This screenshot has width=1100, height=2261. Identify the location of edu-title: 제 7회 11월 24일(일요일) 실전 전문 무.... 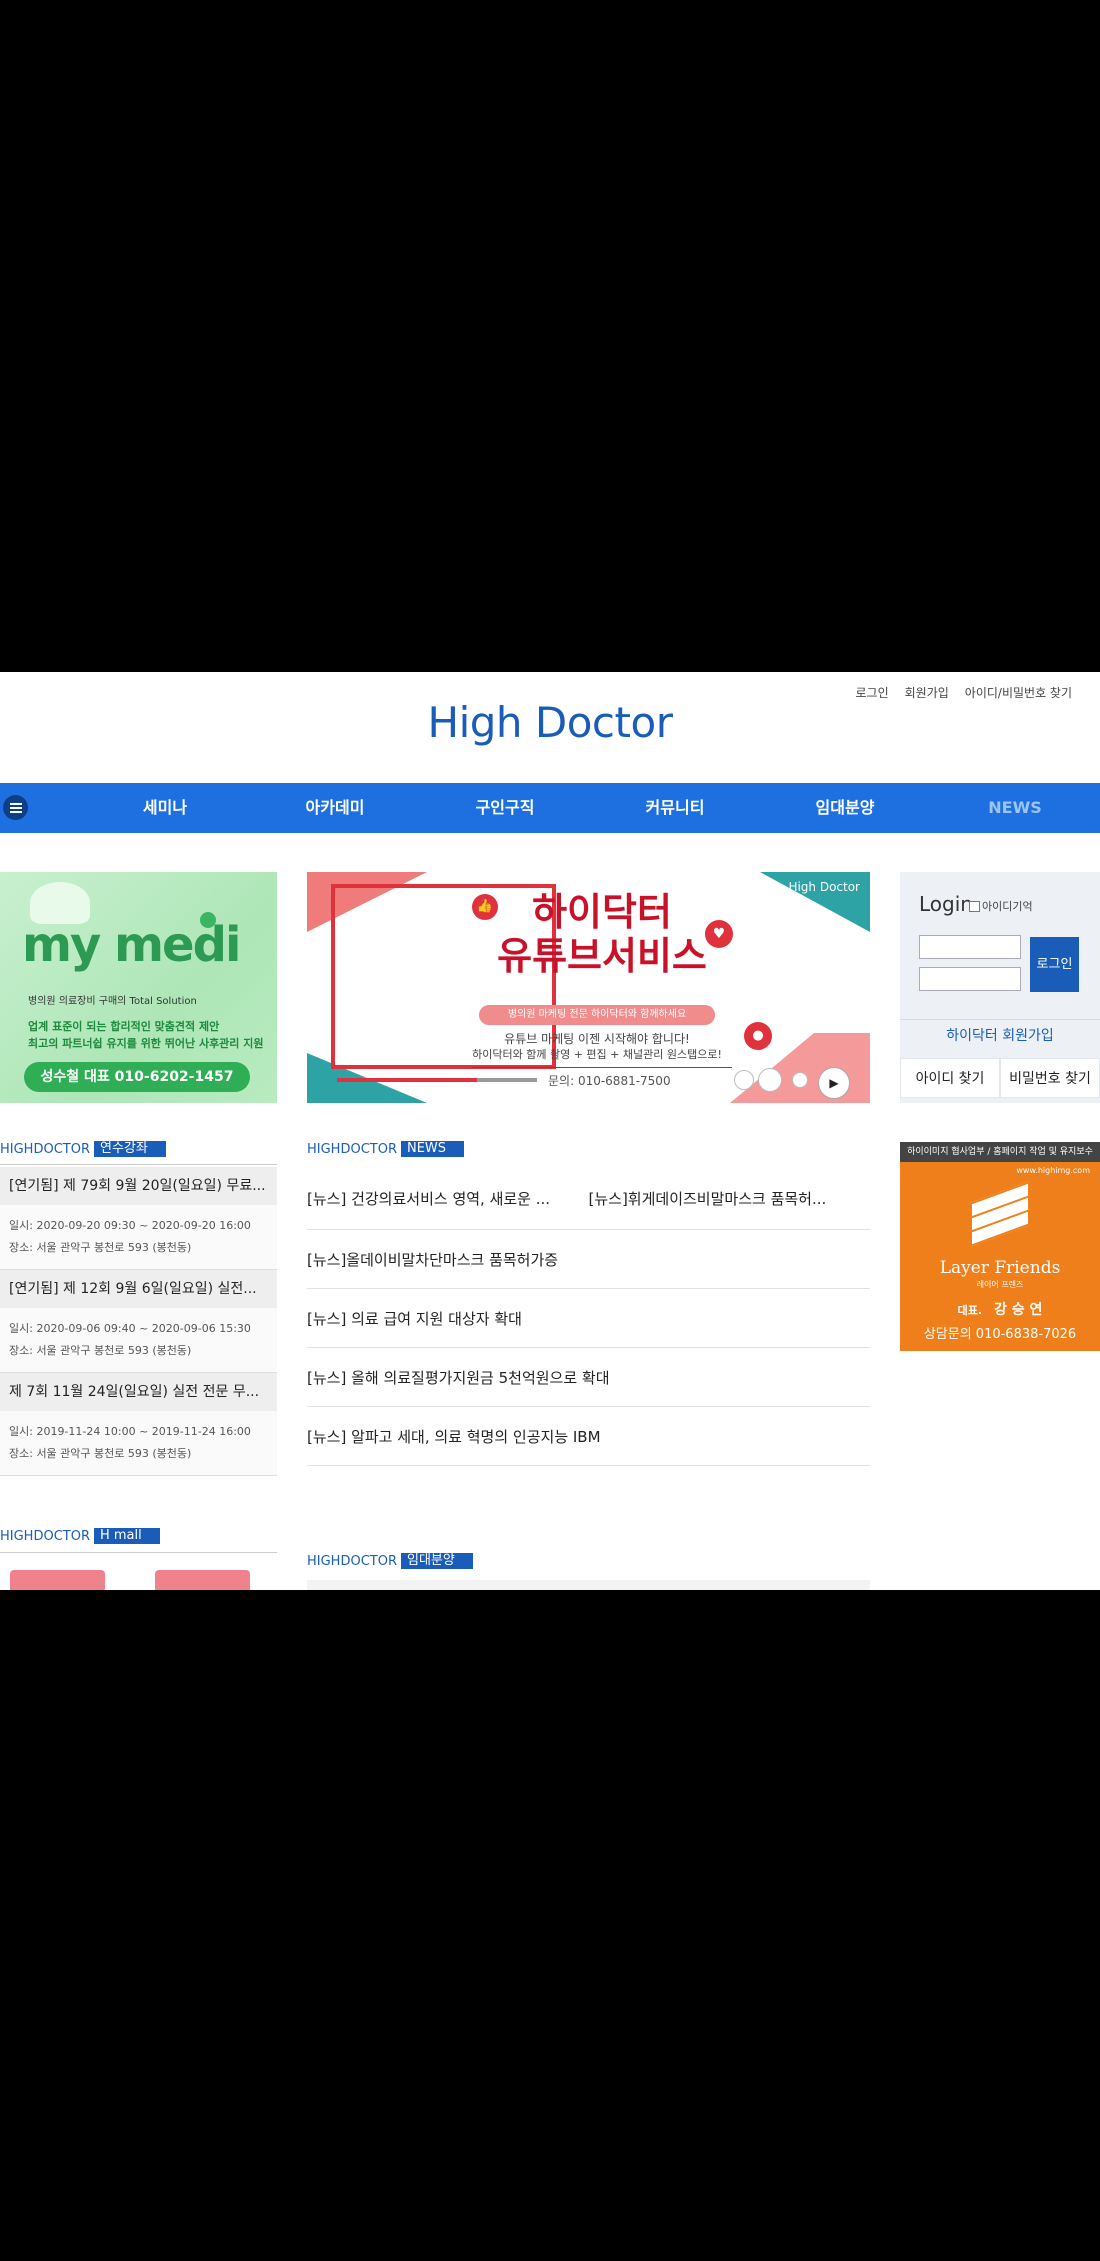
(138, 1392).